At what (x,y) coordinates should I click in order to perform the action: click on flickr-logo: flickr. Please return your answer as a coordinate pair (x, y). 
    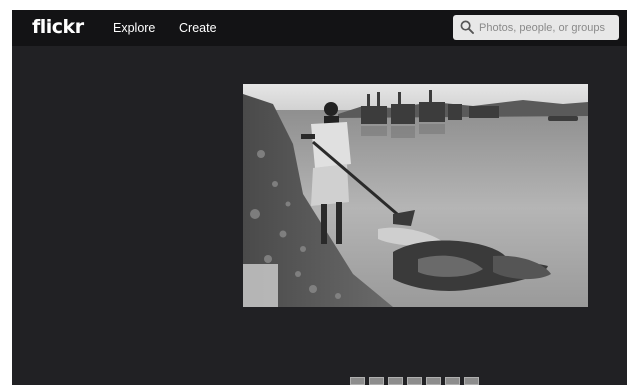
    Looking at the image, I should click on (58, 27).